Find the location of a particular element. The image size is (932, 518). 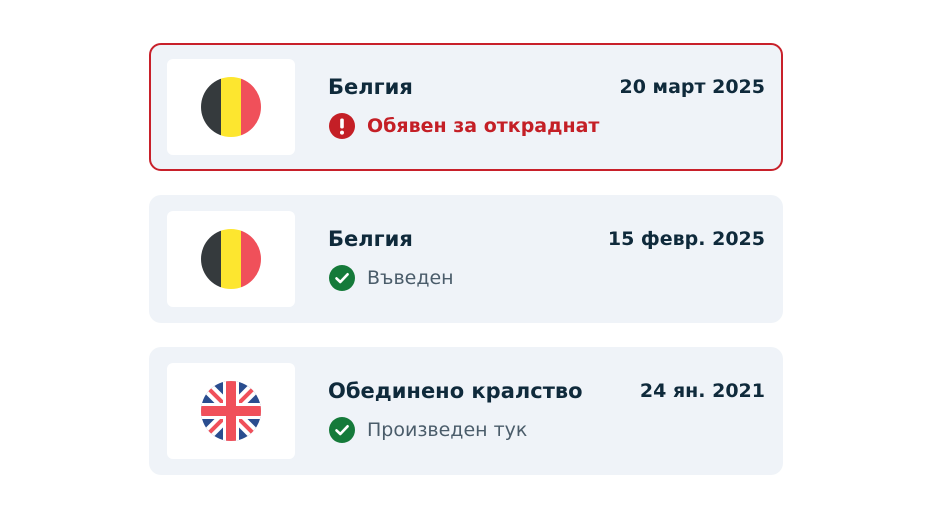

status-row: Въведен is located at coordinates (391, 278).